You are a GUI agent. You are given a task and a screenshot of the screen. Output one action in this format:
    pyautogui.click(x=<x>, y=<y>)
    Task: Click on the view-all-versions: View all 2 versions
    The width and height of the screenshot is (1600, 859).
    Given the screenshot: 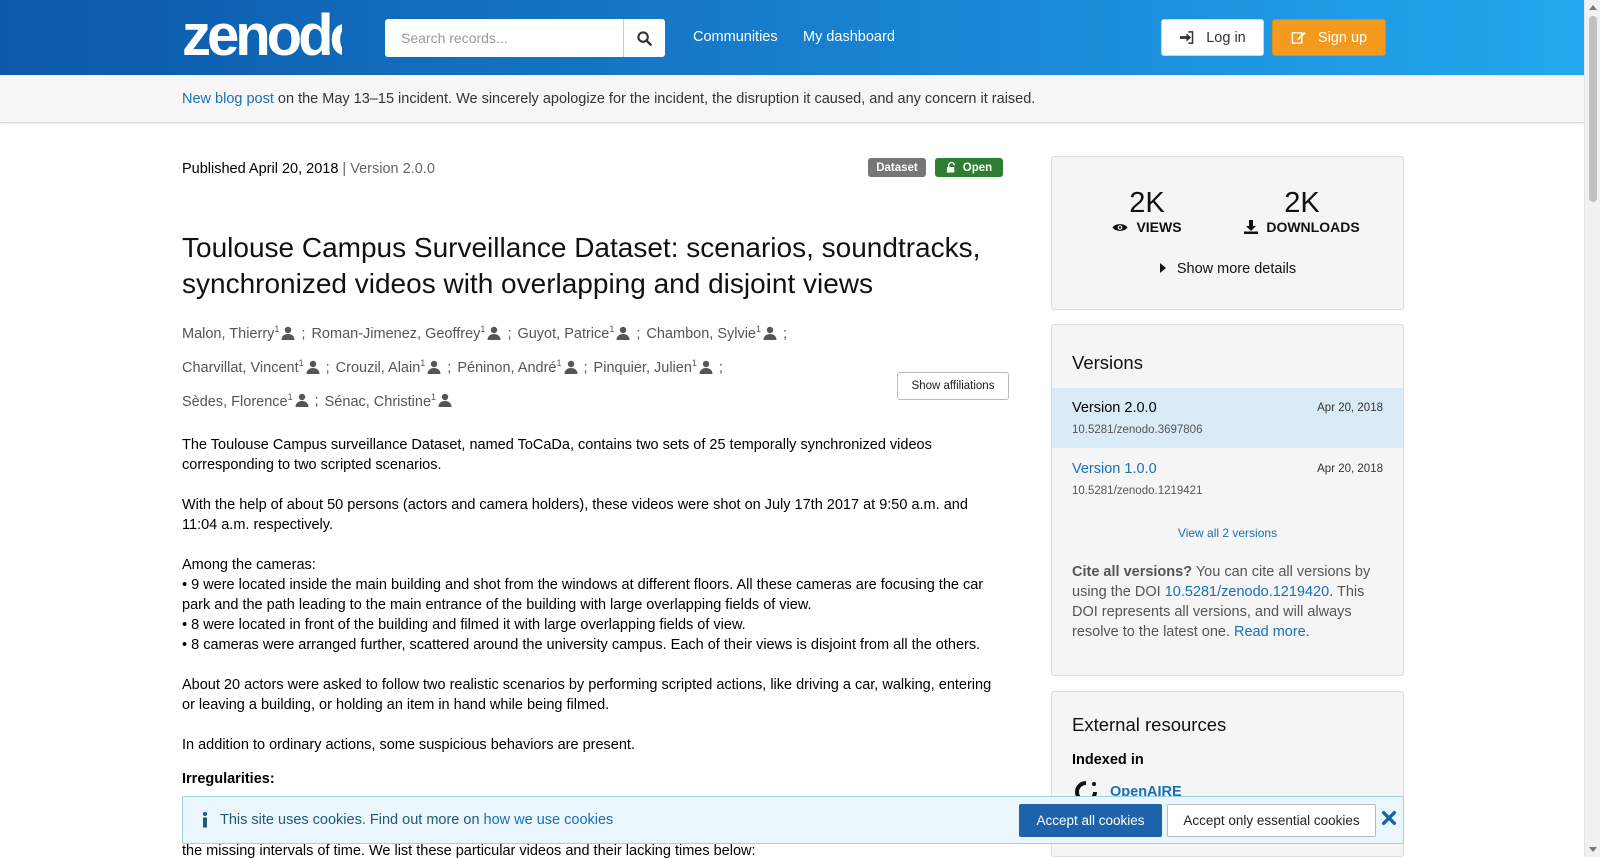 What is the action you would take?
    pyautogui.click(x=1227, y=533)
    